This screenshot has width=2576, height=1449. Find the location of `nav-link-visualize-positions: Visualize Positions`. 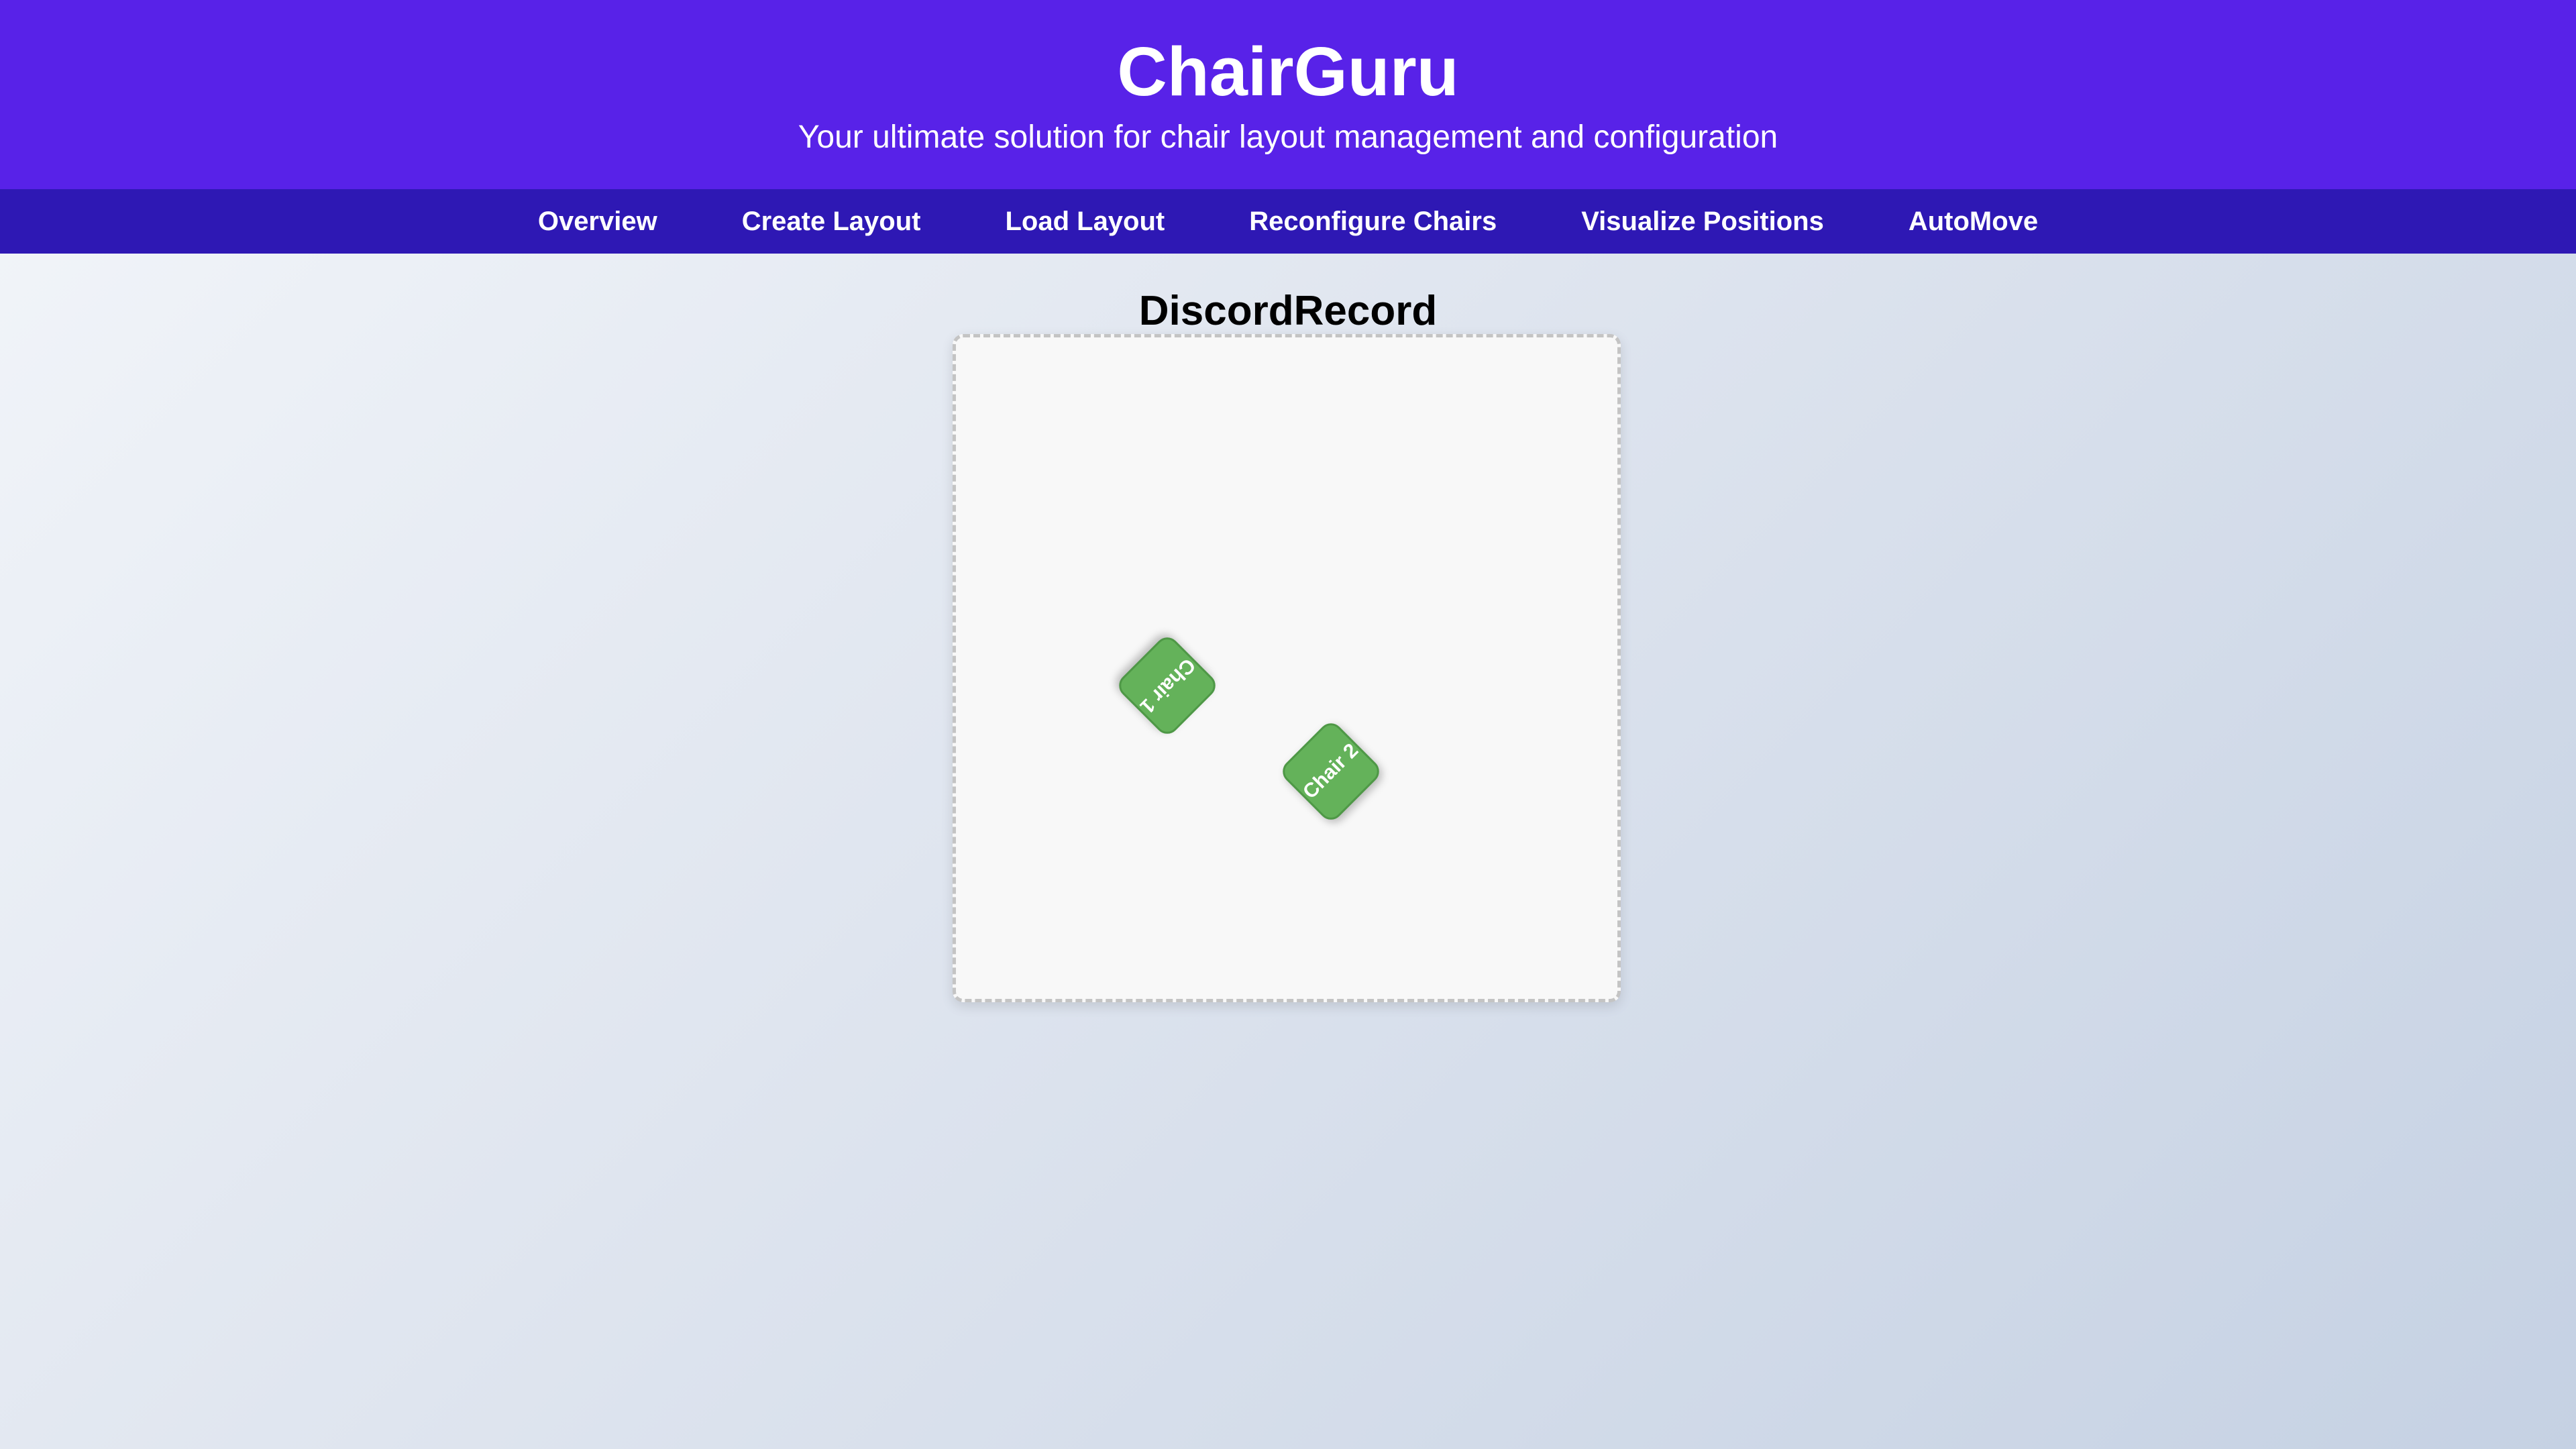

nav-link-visualize-positions: Visualize Positions is located at coordinates (1702, 221).